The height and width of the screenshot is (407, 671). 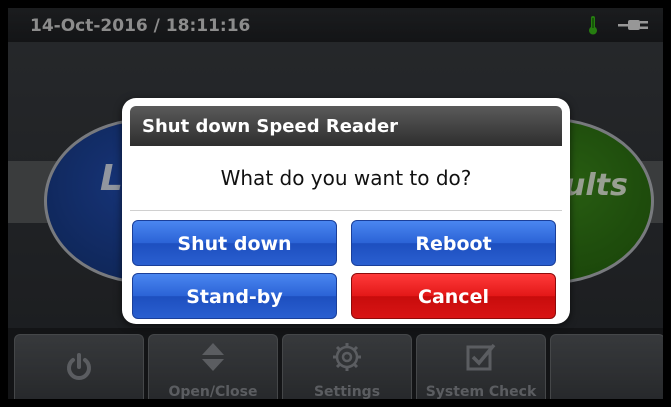 What do you see at coordinates (453, 296) in the screenshot?
I see `cancel-button: Cancel` at bounding box center [453, 296].